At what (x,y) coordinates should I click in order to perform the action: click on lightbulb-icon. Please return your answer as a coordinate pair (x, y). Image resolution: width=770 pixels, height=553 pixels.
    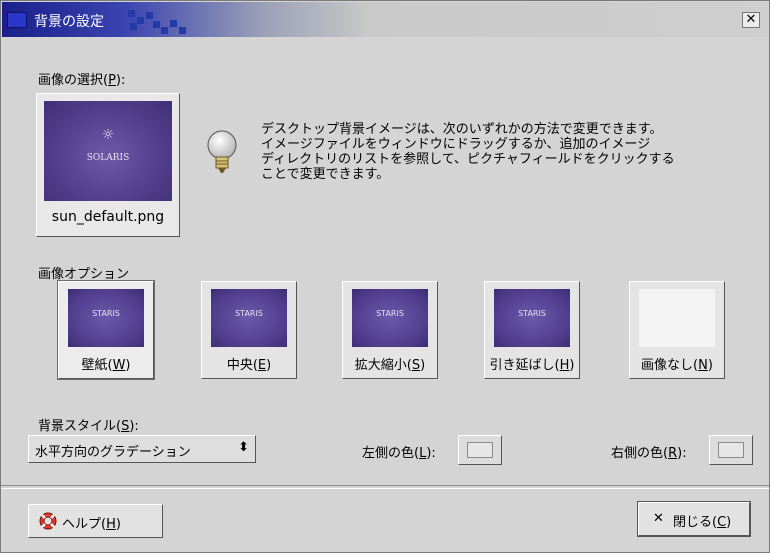
    Looking at the image, I should click on (222, 151).